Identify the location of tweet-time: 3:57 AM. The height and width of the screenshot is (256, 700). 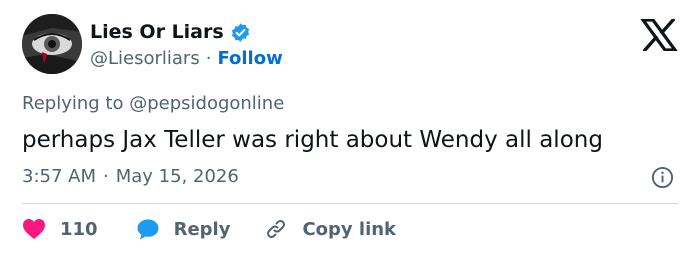
(59, 177).